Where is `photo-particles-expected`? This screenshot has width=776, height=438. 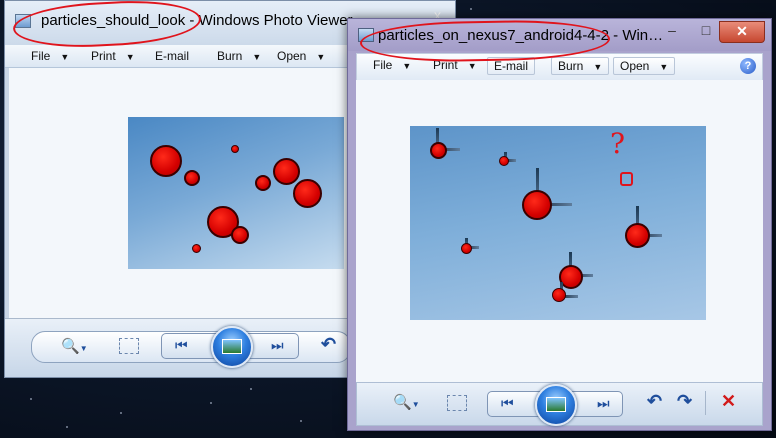 photo-particles-expected is located at coordinates (236, 193).